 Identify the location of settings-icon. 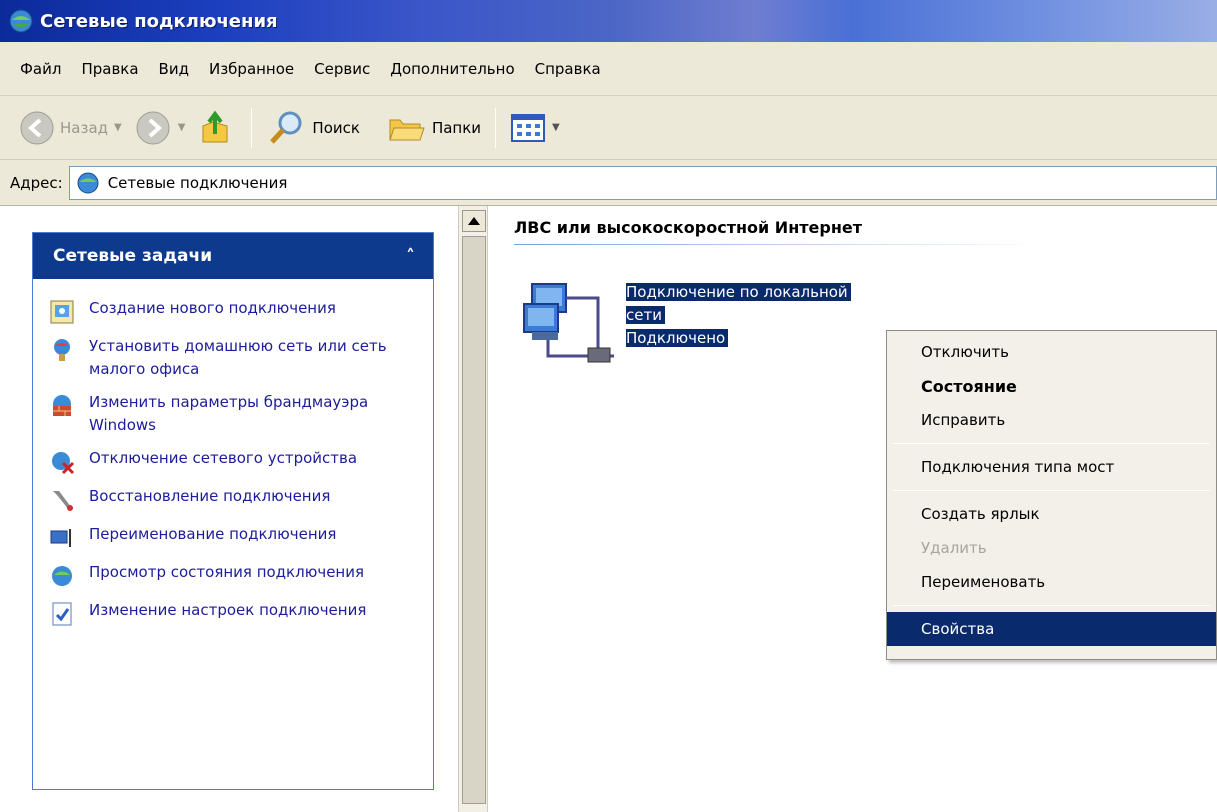
(62, 614).